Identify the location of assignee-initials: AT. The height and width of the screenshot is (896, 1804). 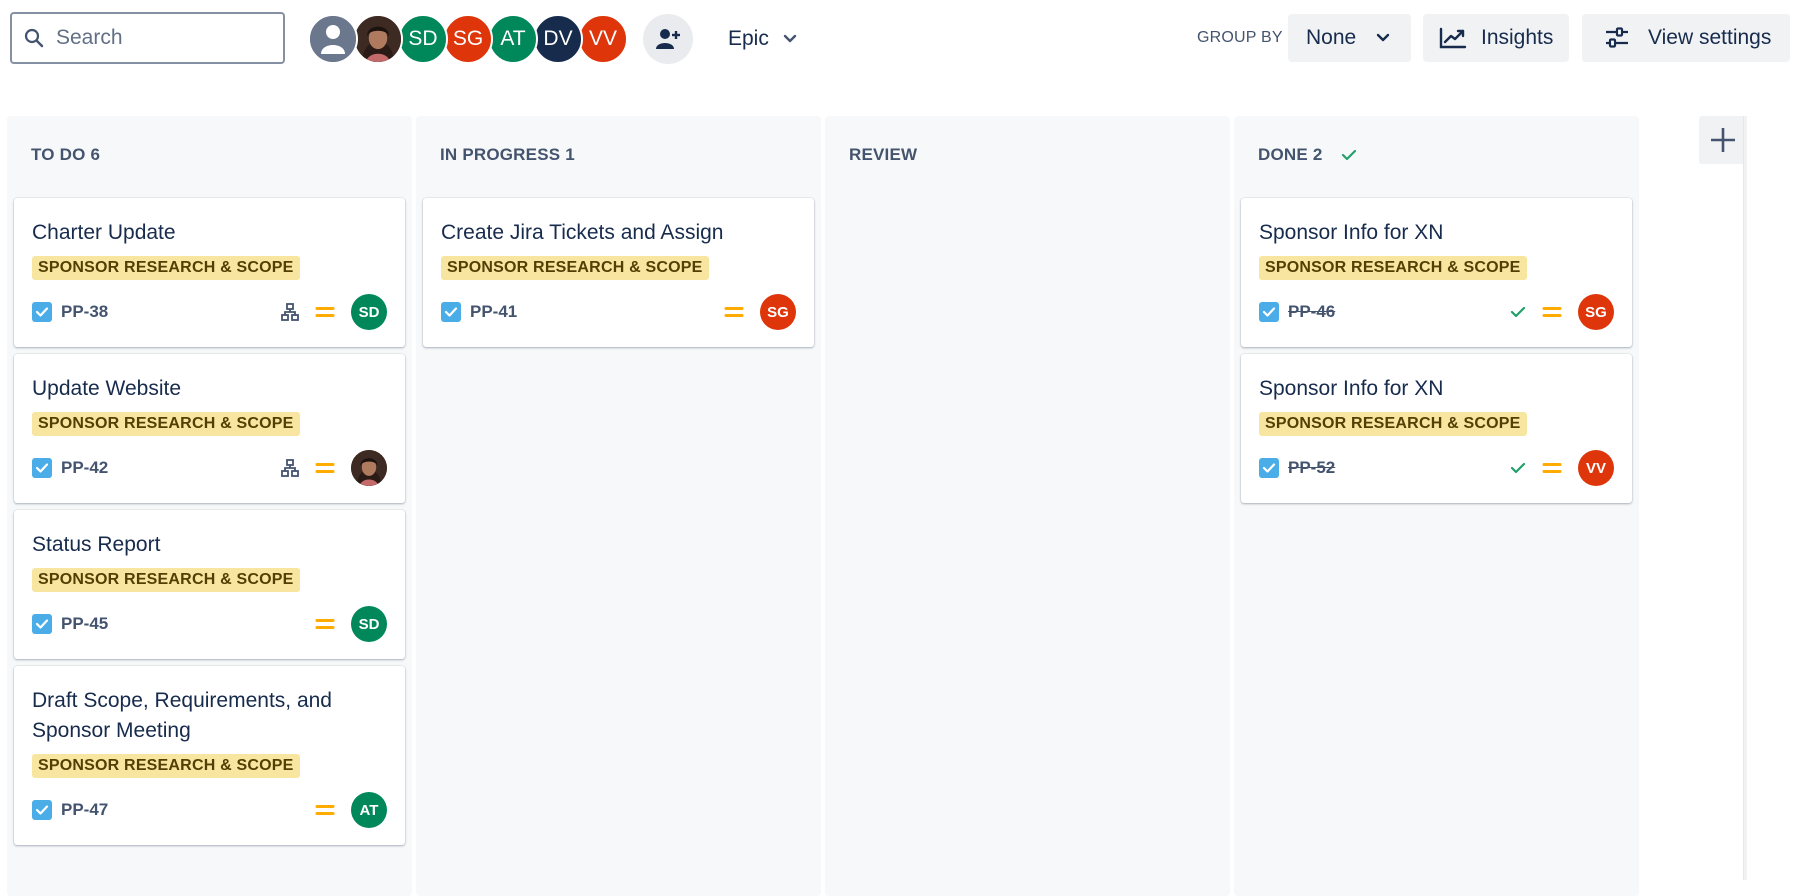
(369, 810).